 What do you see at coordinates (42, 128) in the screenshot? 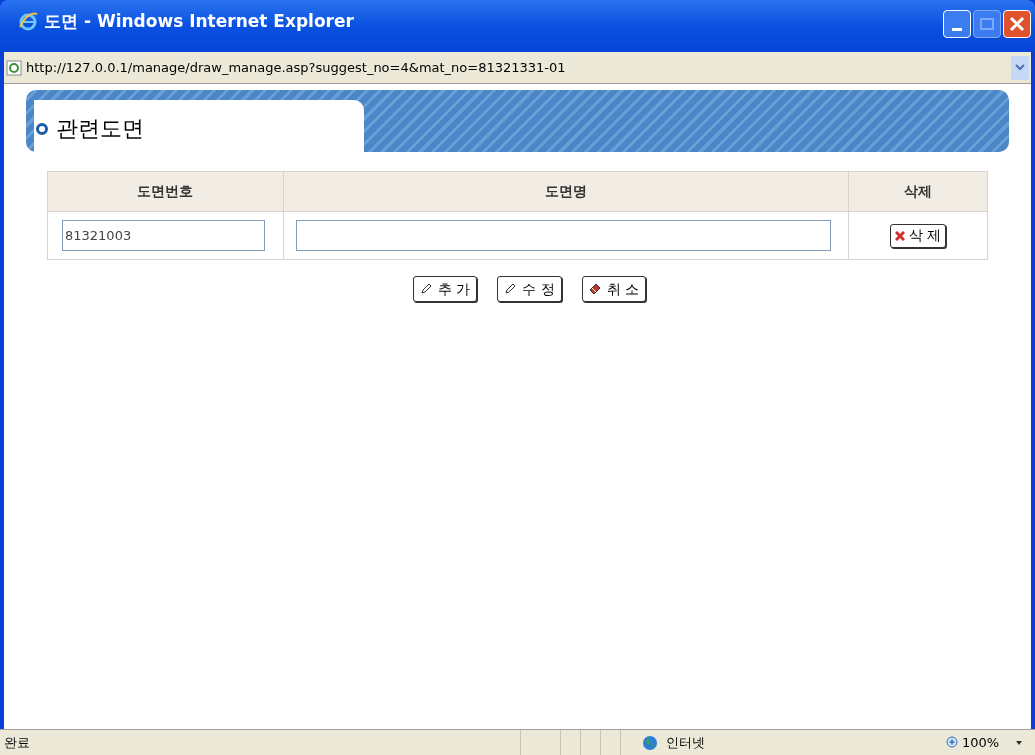
I see `bullet-icon` at bounding box center [42, 128].